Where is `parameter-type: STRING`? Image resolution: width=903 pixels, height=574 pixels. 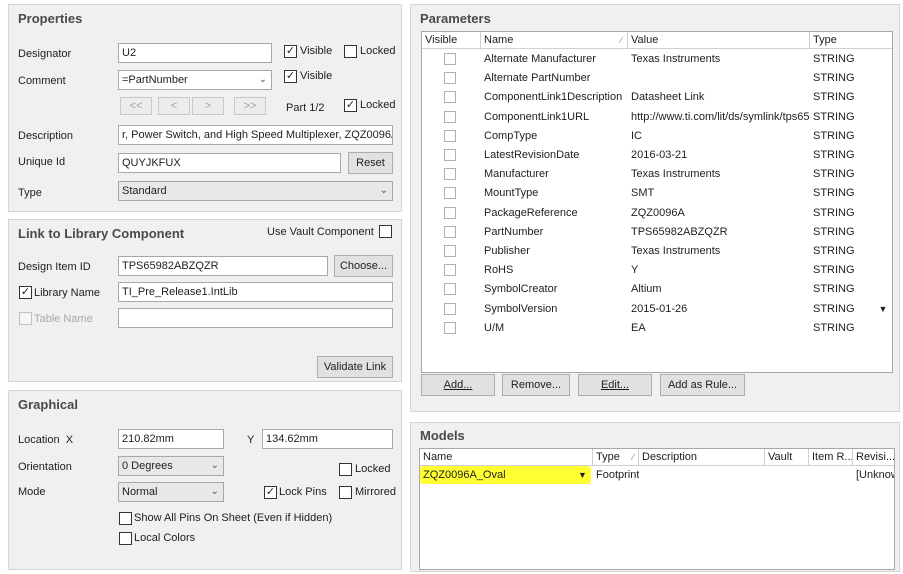
parameter-type: STRING is located at coordinates (834, 212).